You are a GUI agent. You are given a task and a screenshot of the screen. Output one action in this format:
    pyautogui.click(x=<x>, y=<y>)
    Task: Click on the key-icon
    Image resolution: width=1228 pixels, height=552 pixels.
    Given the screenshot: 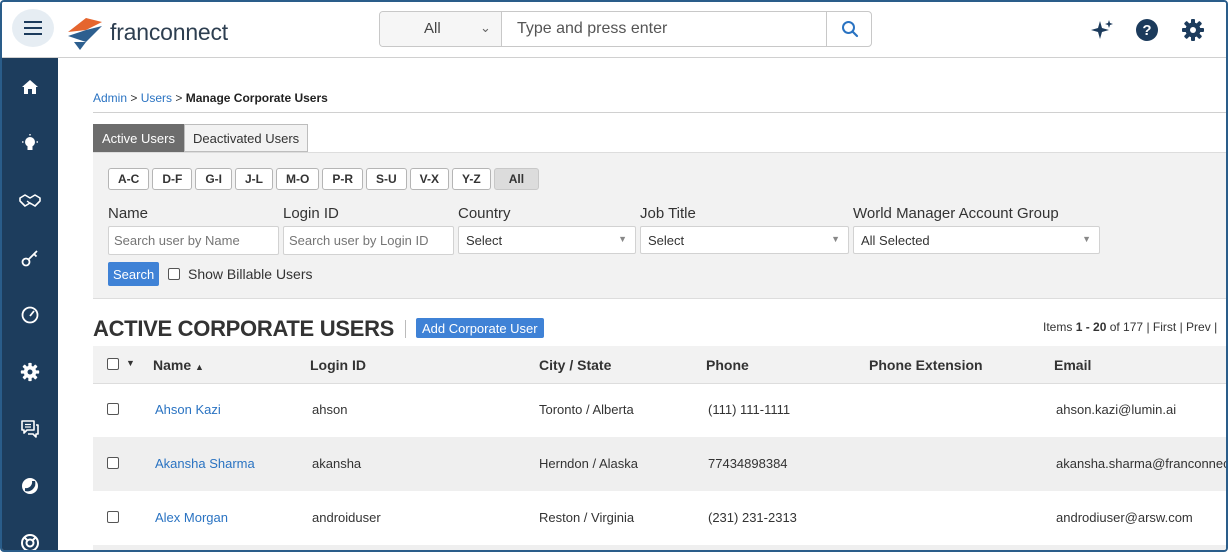 What is the action you would take?
    pyautogui.click(x=29, y=258)
    